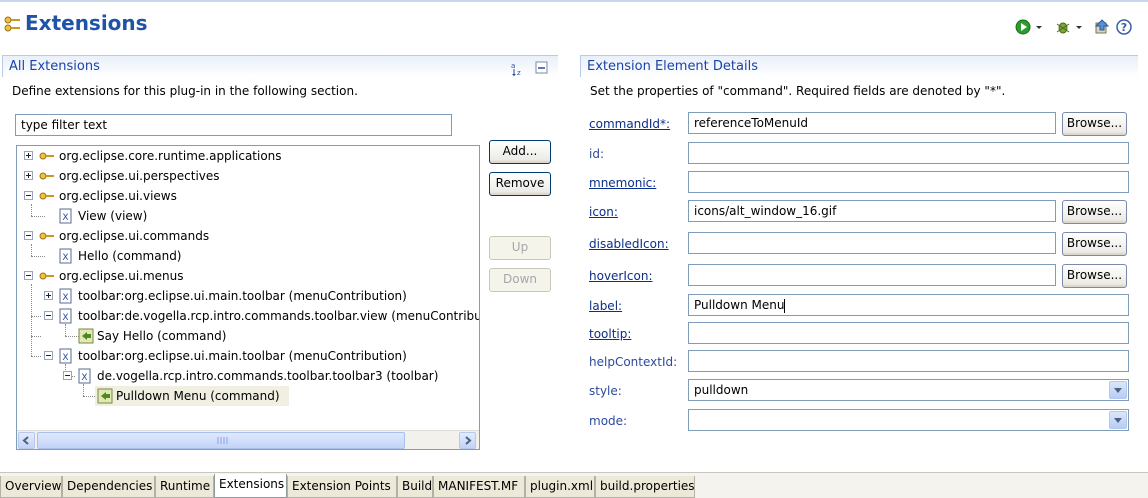  What do you see at coordinates (84, 376) in the screenshot?
I see `element-icon: X` at bounding box center [84, 376].